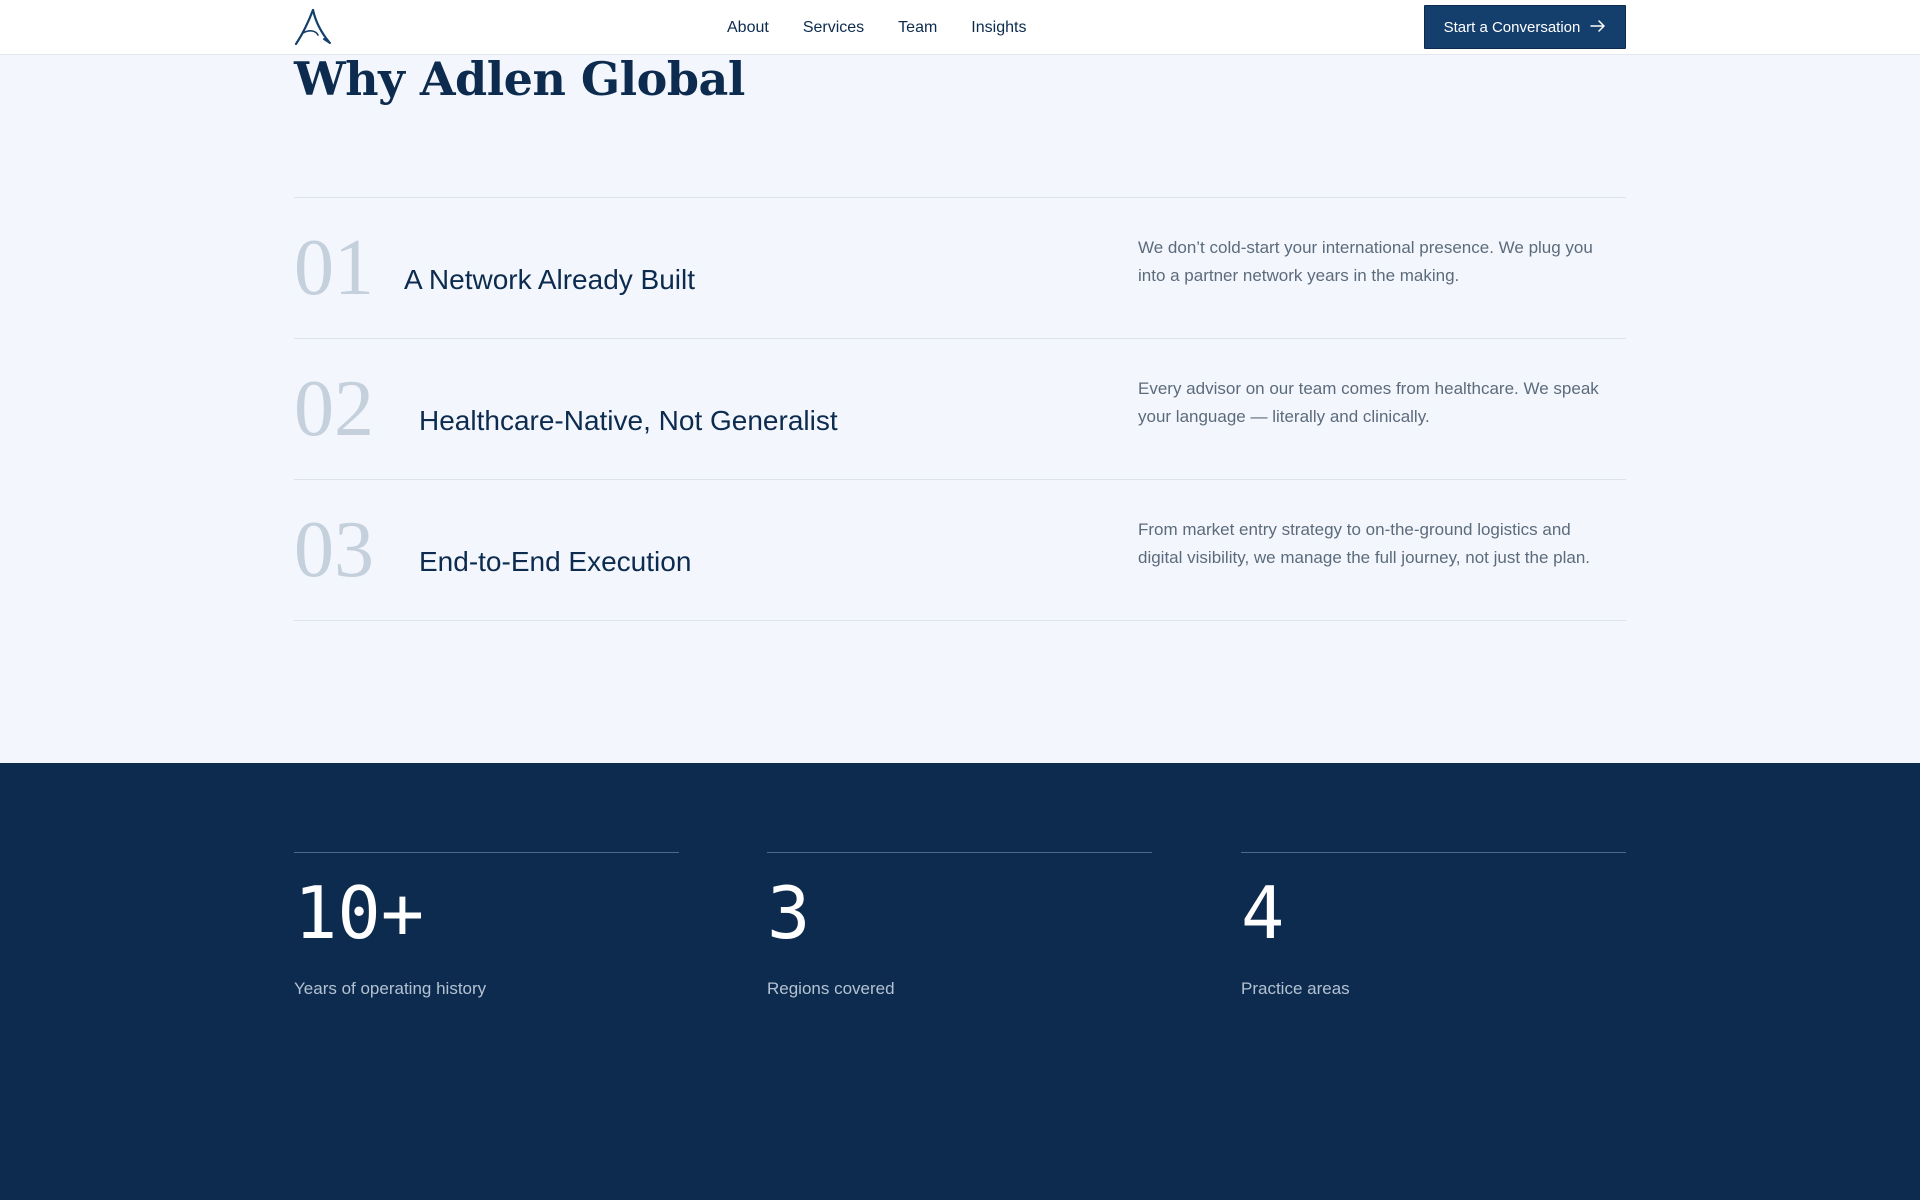 This screenshot has height=1200, width=1920. What do you see at coordinates (334, 409) in the screenshot?
I see `reason-number: 02` at bounding box center [334, 409].